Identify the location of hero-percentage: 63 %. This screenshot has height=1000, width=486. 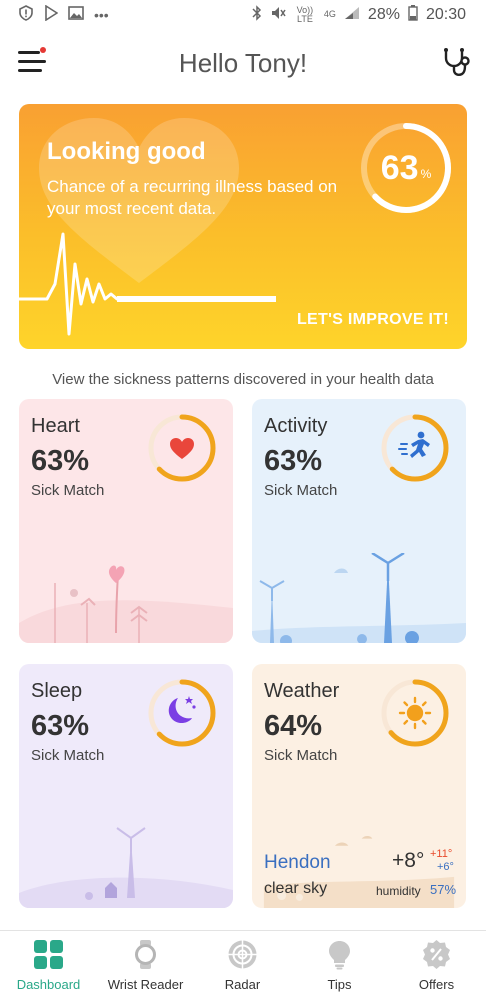
(406, 168).